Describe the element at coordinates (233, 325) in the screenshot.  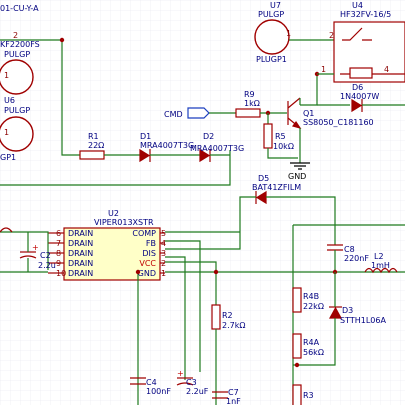
I see `r2-value: 2.7kΩ` at that location.